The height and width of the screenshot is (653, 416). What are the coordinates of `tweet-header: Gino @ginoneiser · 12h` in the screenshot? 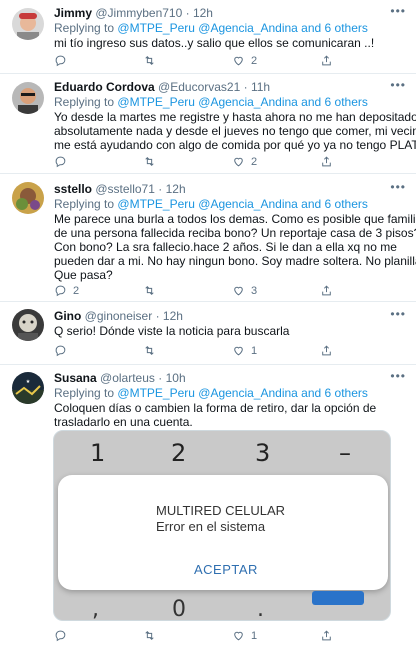 It's located at (230, 316).